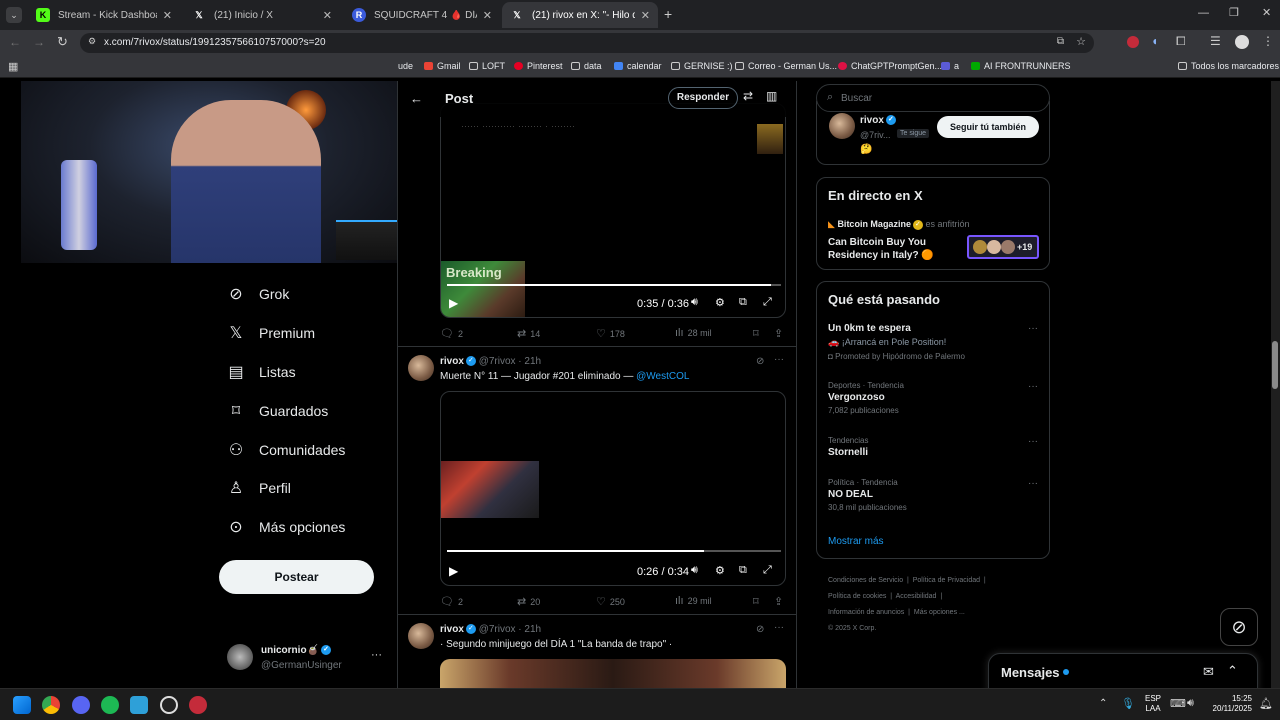 The width and height of the screenshot is (1280, 720). I want to click on windows-start-icon, so click(22, 705).